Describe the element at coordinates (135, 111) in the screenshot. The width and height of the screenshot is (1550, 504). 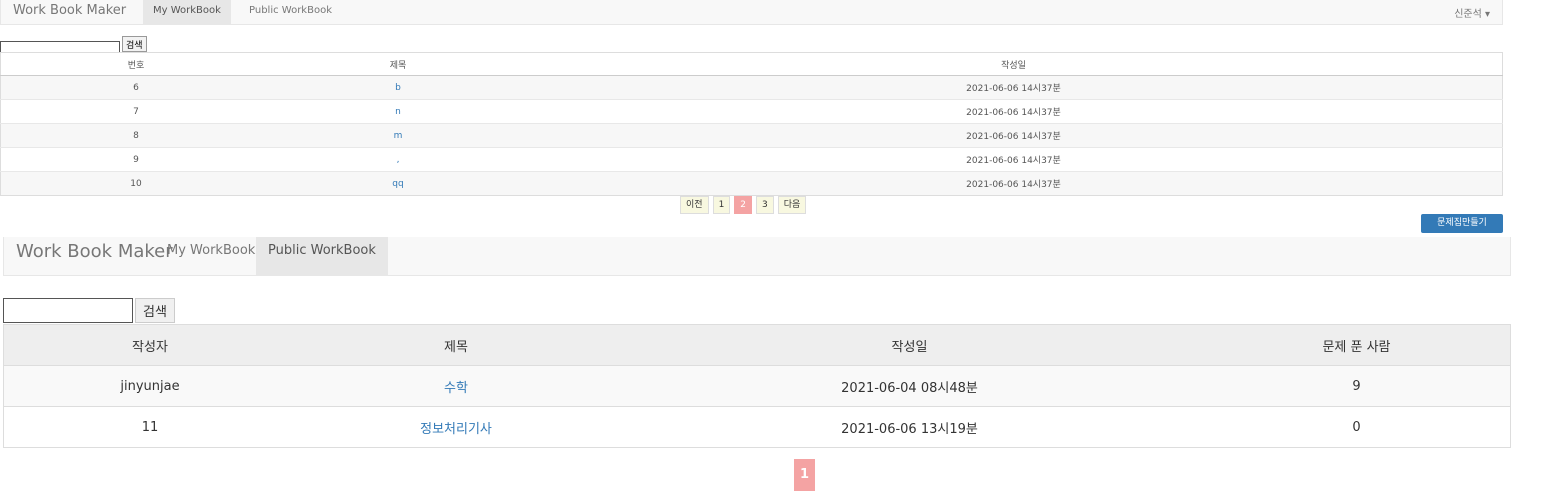
I see `row-number: 7` at that location.